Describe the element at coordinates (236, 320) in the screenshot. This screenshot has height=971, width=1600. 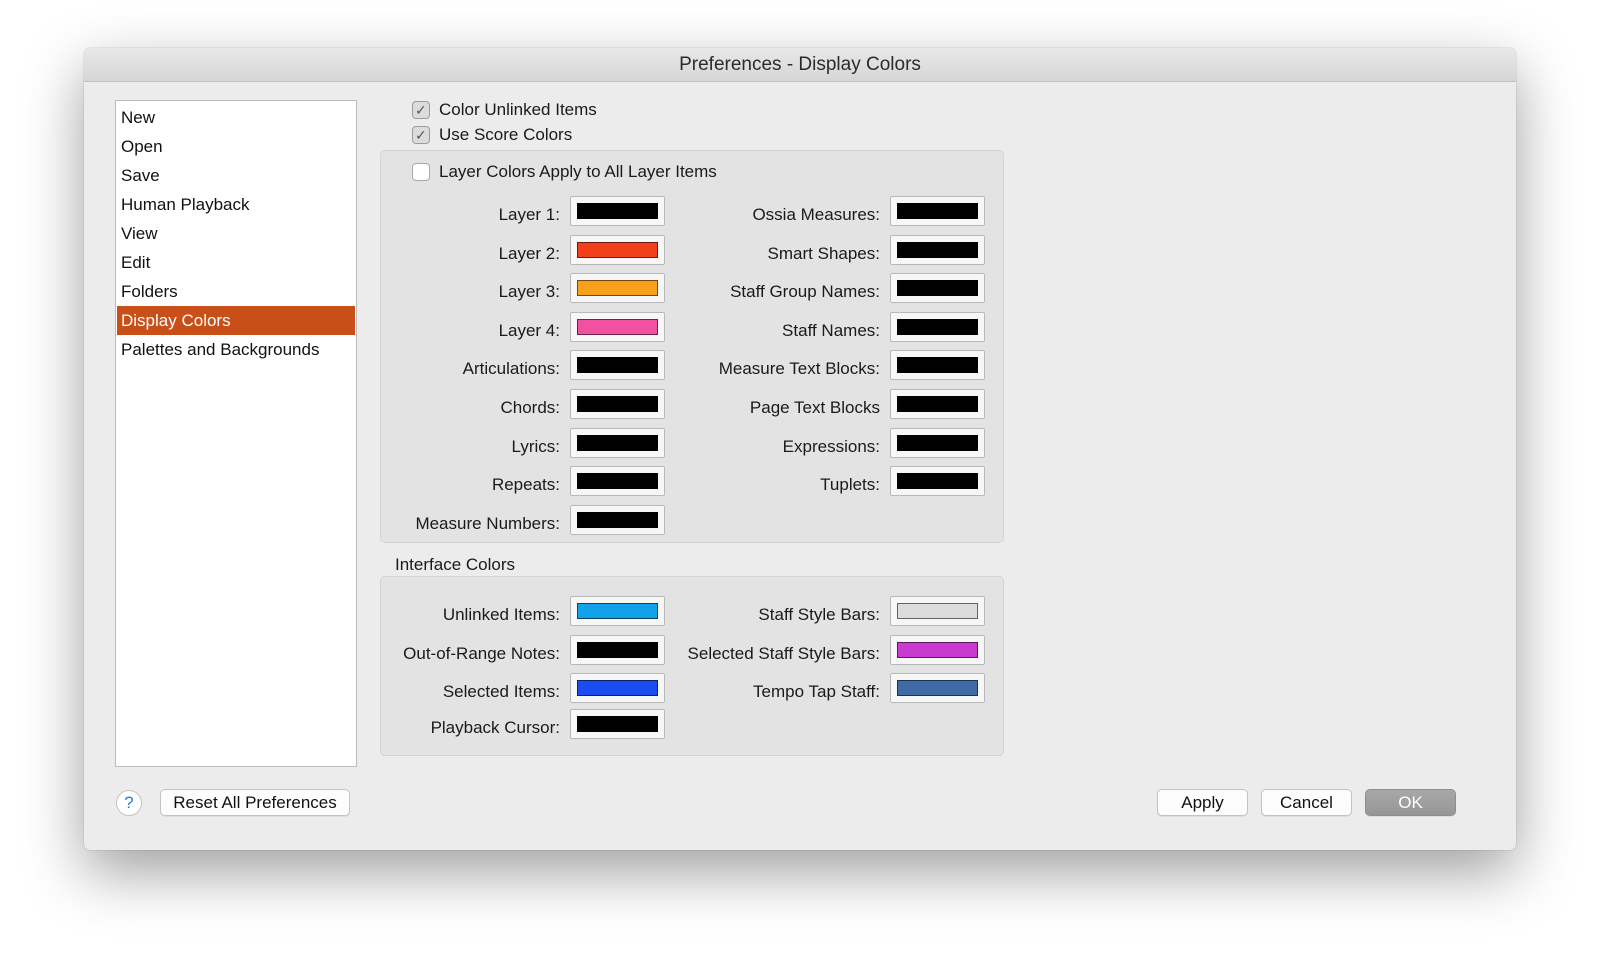
I see `sidebar-item-display-colors: Display Colors` at that location.